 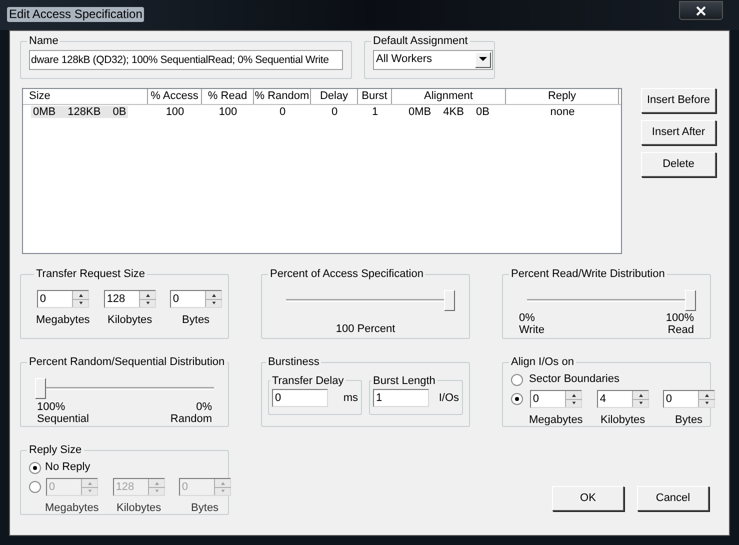 What do you see at coordinates (130, 299) in the screenshot?
I see `spin-field: 128` at bounding box center [130, 299].